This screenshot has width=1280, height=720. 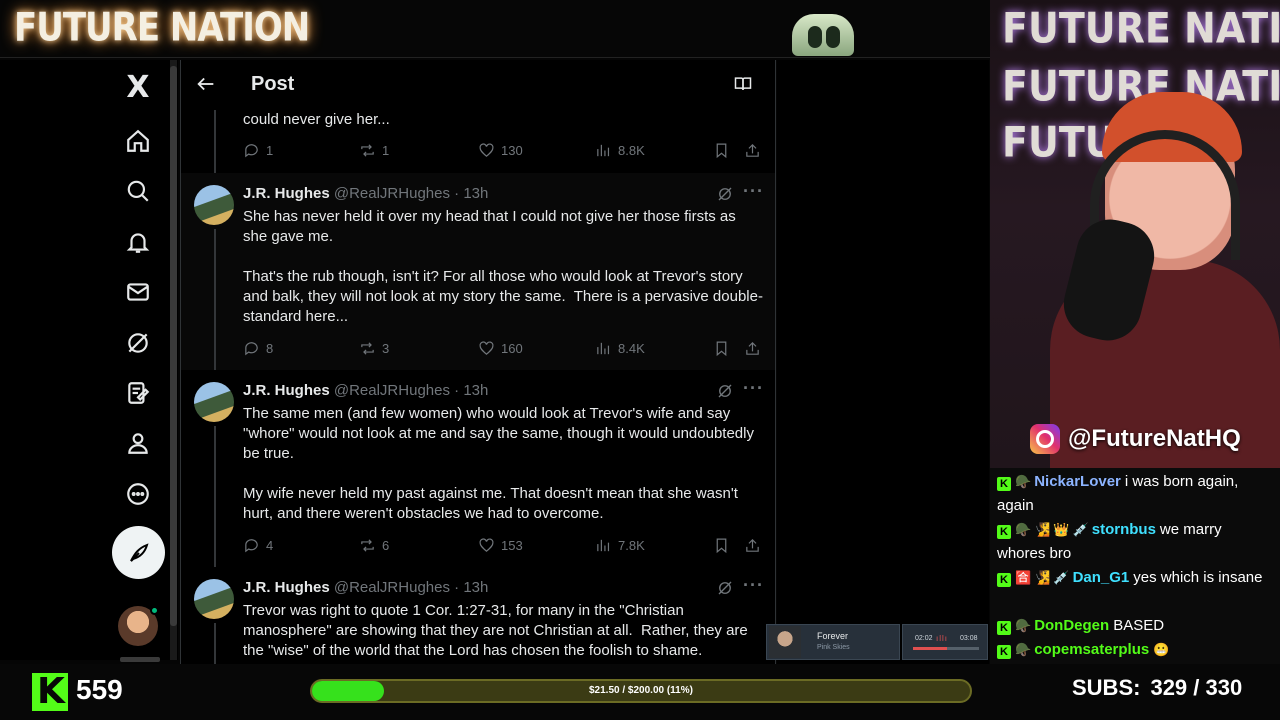 I want to click on chat-message: K 🪖 🧏 👑 💉 stornbus we marry whores bro, so click(x=1135, y=542).